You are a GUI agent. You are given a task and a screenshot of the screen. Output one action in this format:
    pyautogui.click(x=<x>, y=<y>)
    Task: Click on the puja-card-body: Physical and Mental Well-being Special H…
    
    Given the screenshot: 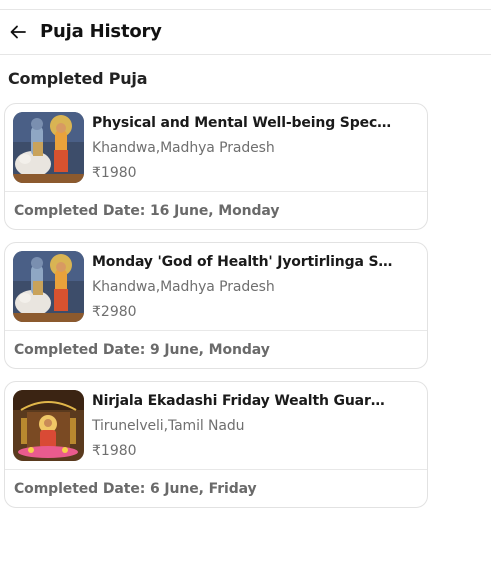 What is the action you would take?
    pyautogui.click(x=216, y=148)
    